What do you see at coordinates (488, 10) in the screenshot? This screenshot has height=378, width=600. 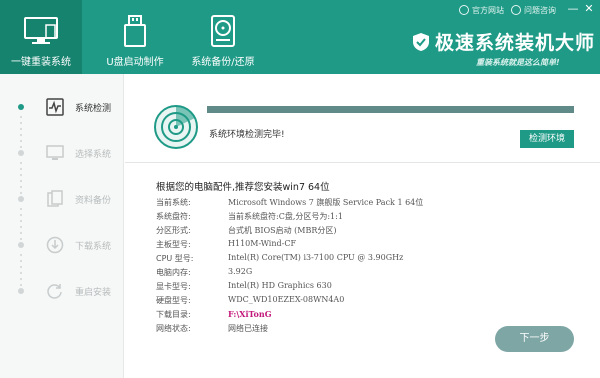 I see `official-site-label: 官方网站` at bounding box center [488, 10].